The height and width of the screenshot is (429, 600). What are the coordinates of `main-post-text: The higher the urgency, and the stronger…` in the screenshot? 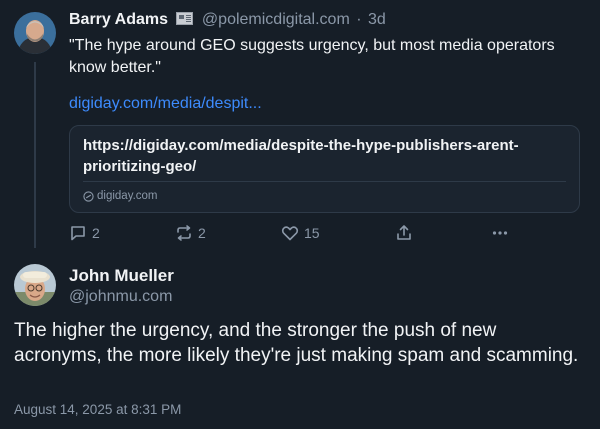 It's located at (296, 343).